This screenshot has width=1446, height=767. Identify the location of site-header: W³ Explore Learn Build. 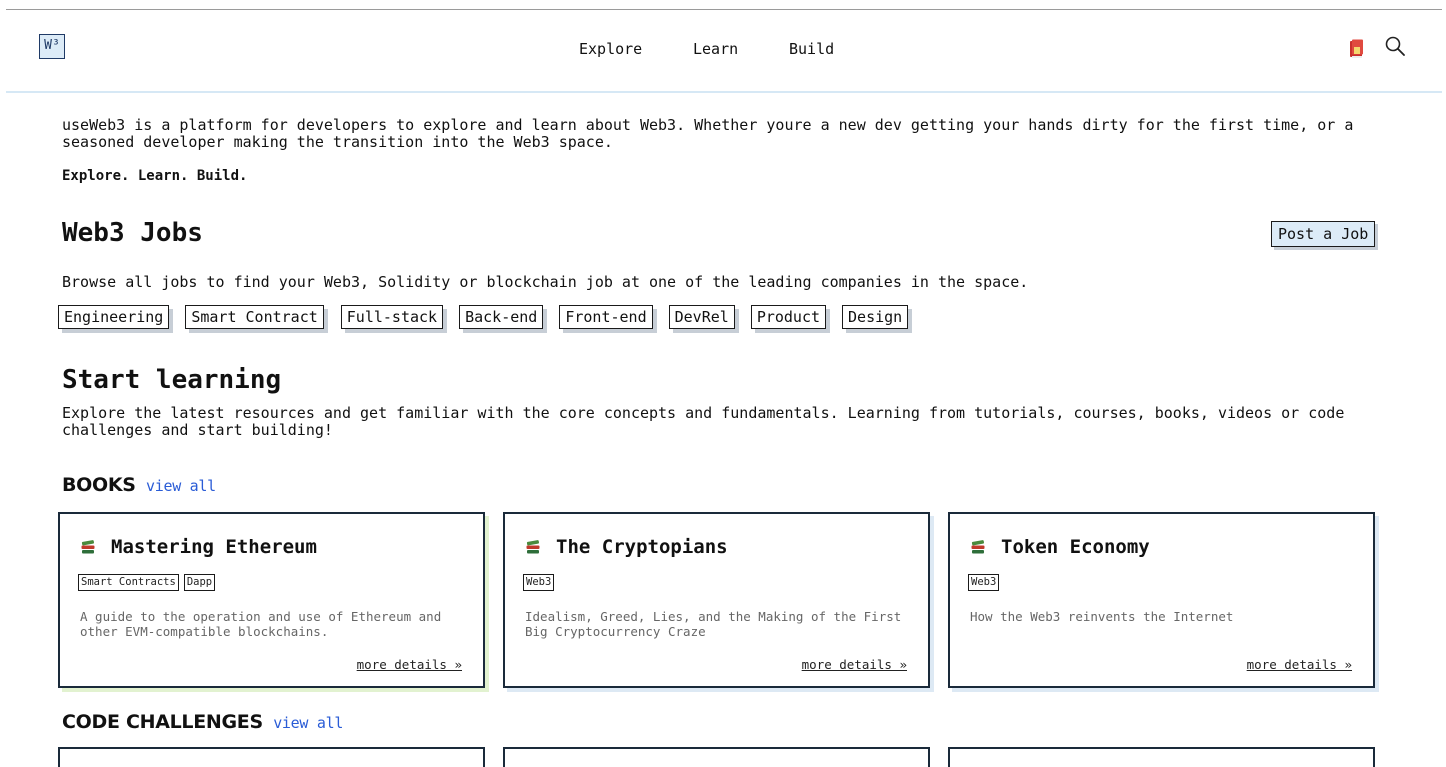
(724, 51).